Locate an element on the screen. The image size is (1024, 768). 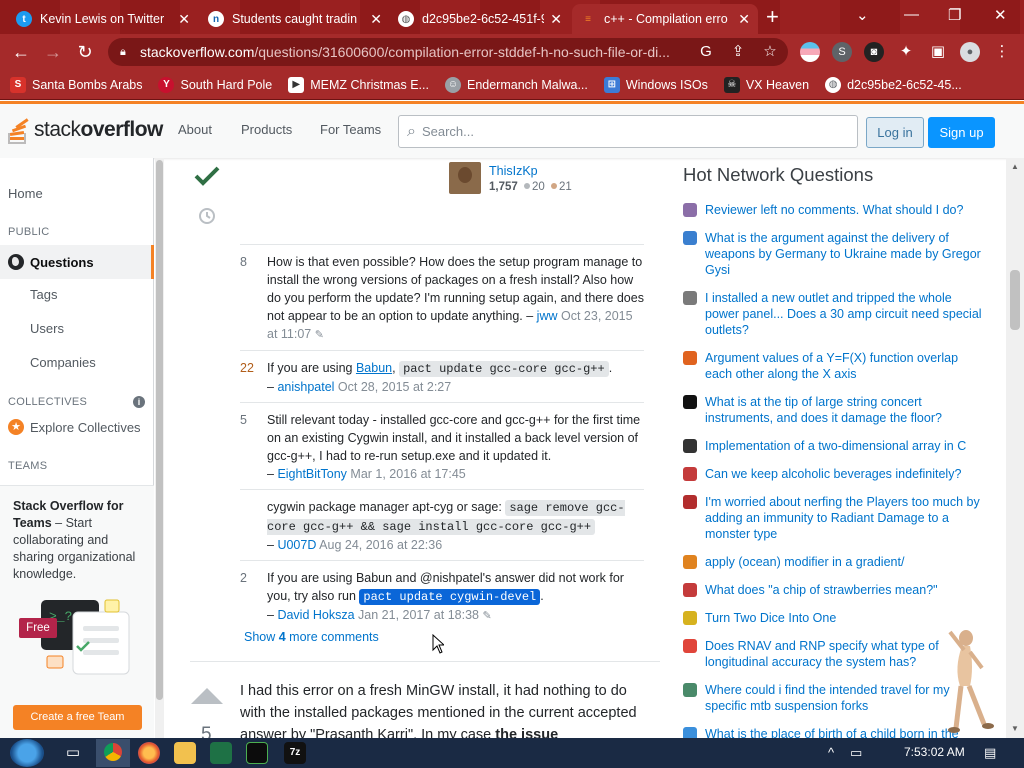
scroll-up-icon: ▲ is located at coordinates (1015, 166).